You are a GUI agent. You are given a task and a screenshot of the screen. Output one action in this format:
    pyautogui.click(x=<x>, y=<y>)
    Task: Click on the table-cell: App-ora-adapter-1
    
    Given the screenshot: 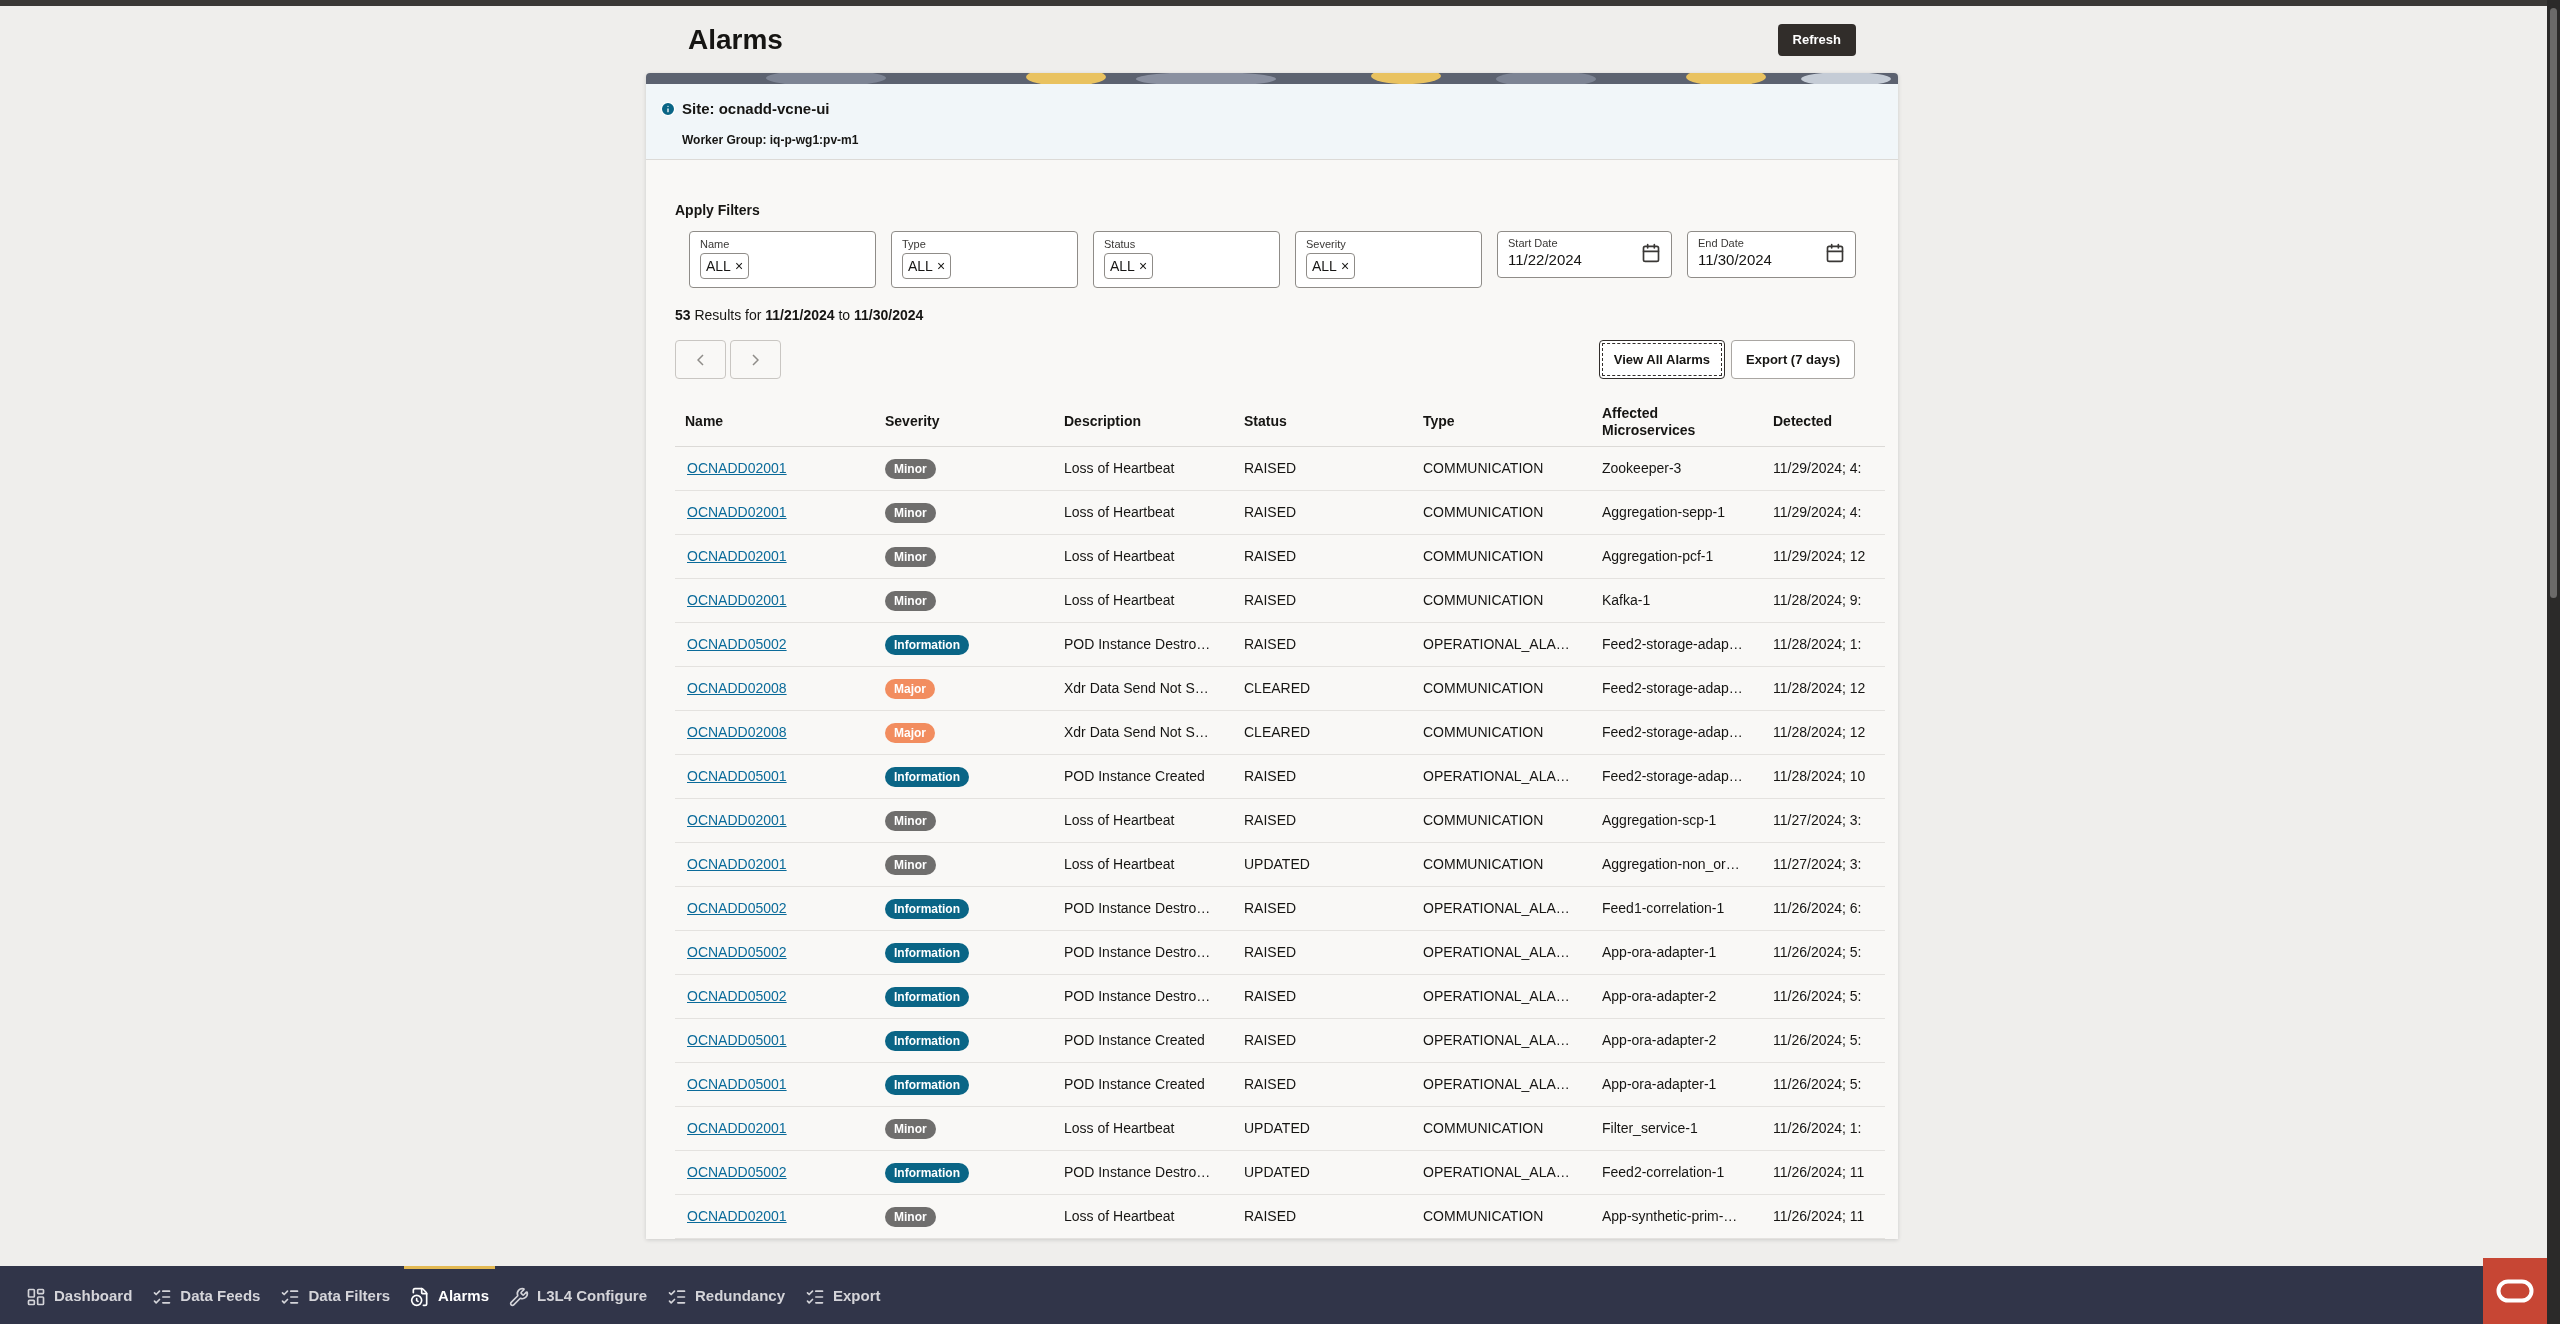 What is the action you would take?
    pyautogui.click(x=1659, y=1084)
    